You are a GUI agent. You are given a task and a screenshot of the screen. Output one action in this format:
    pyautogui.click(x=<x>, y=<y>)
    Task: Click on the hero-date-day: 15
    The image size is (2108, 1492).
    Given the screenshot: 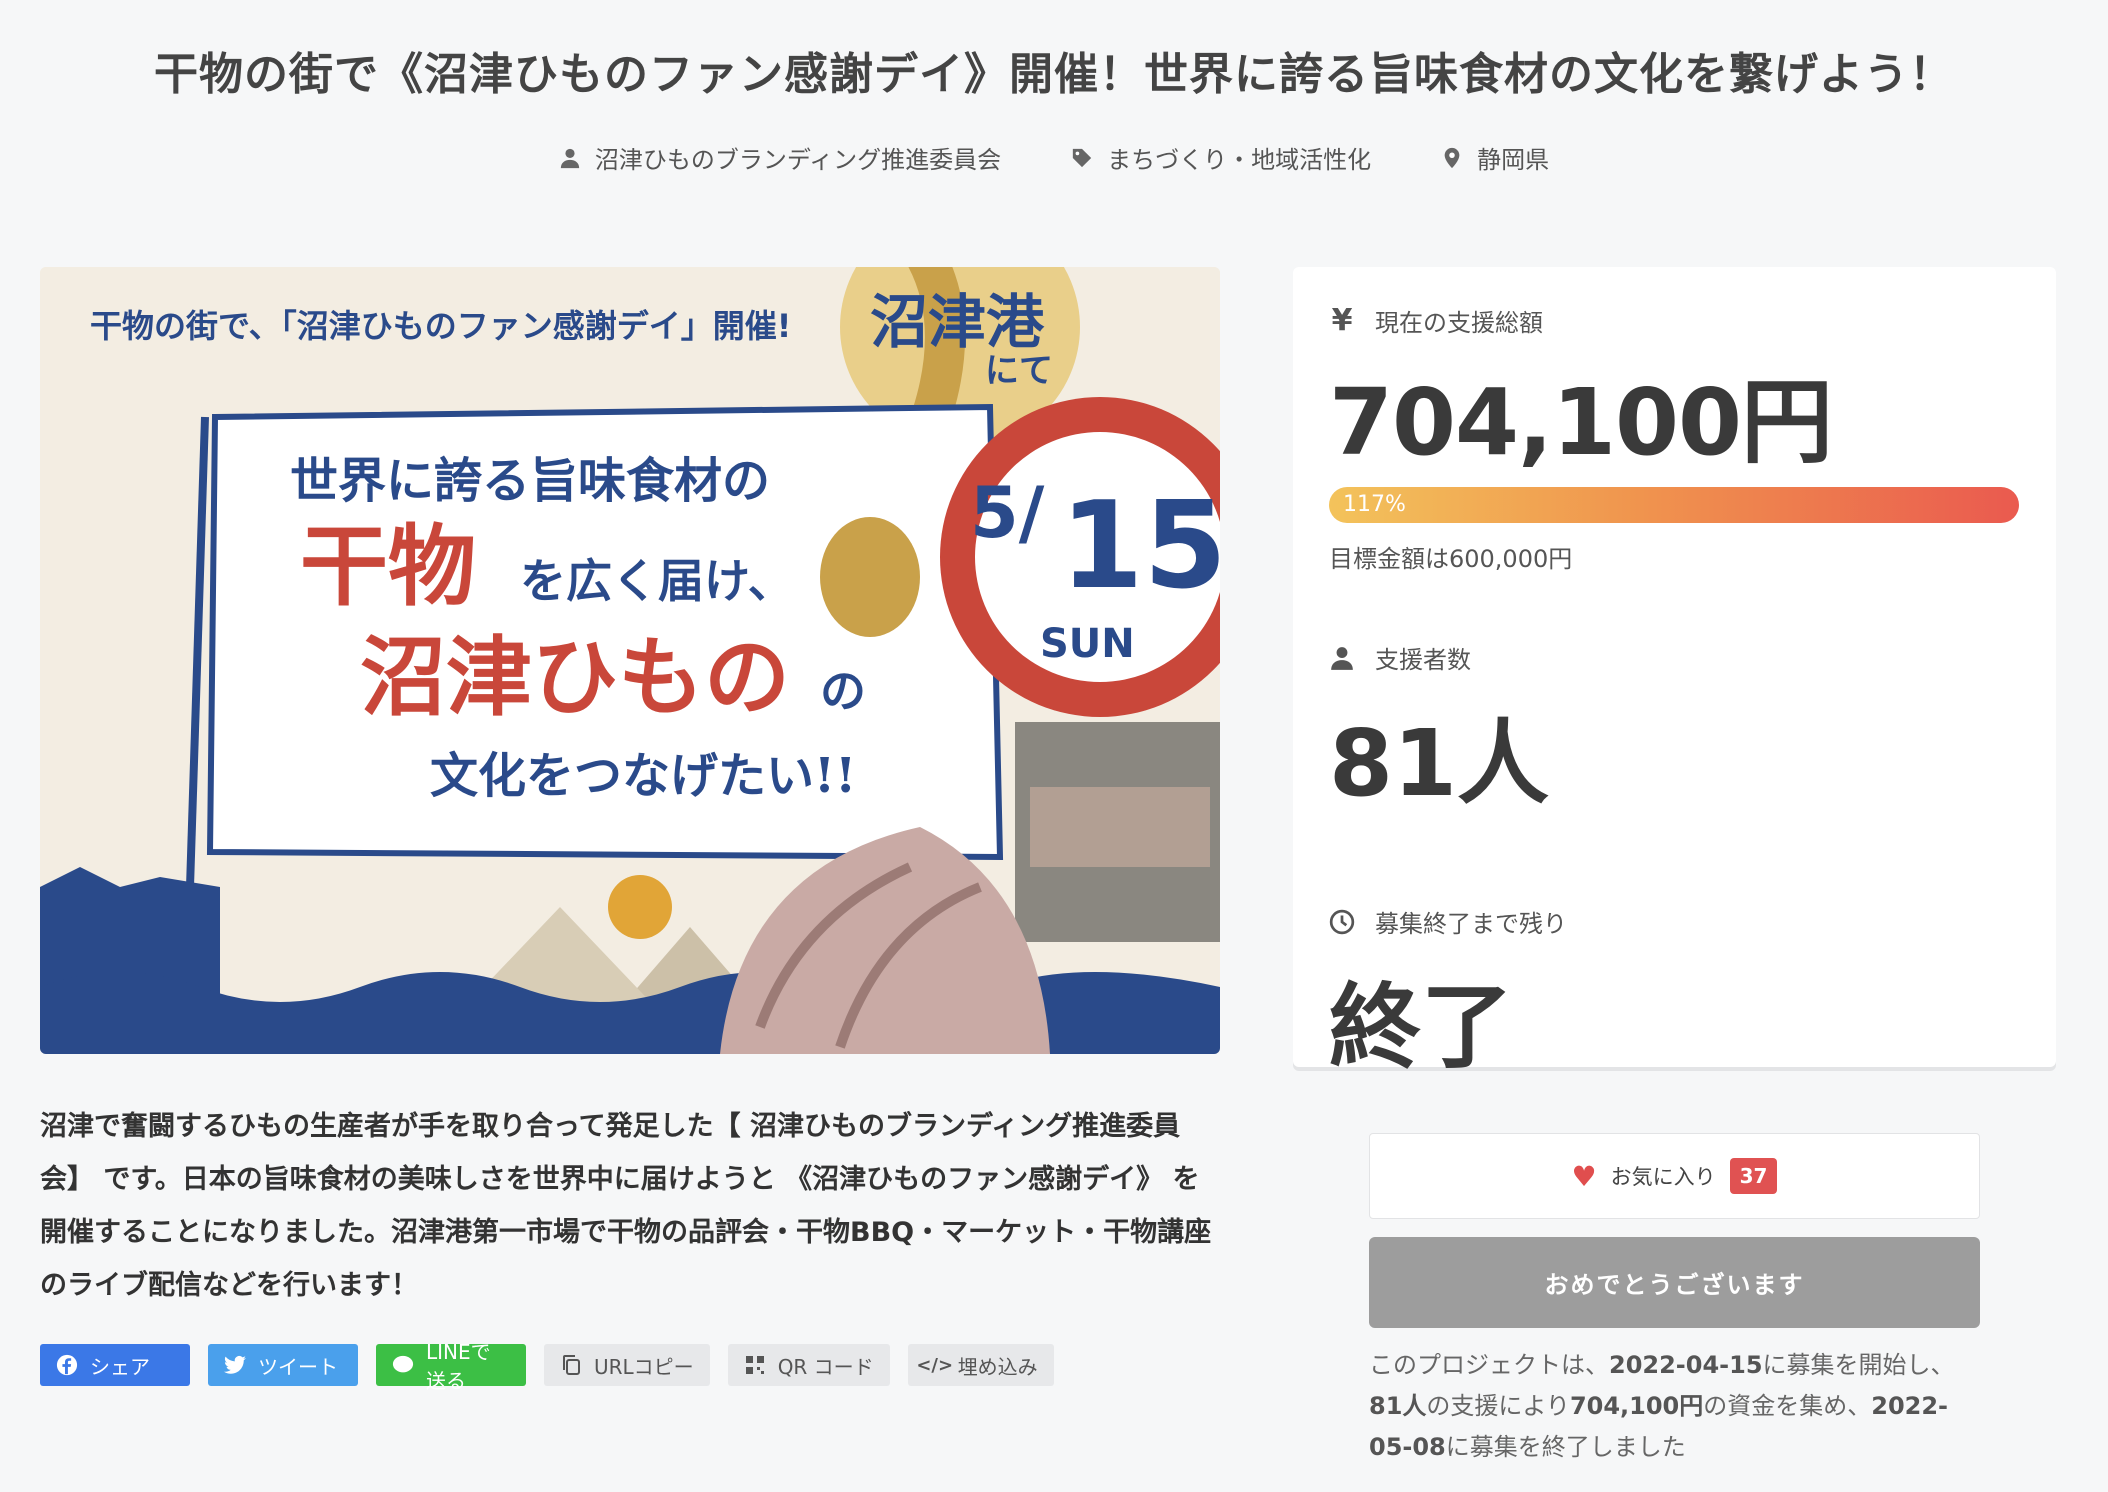 What is the action you would take?
    pyautogui.click(x=1140, y=546)
    